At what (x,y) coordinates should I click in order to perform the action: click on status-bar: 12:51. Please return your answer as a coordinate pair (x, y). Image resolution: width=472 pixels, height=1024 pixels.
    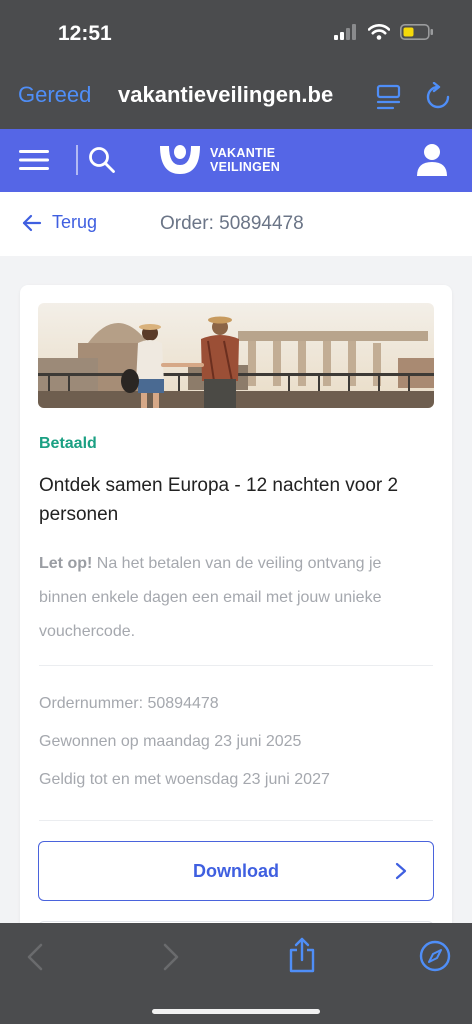
    Looking at the image, I should click on (236, 32).